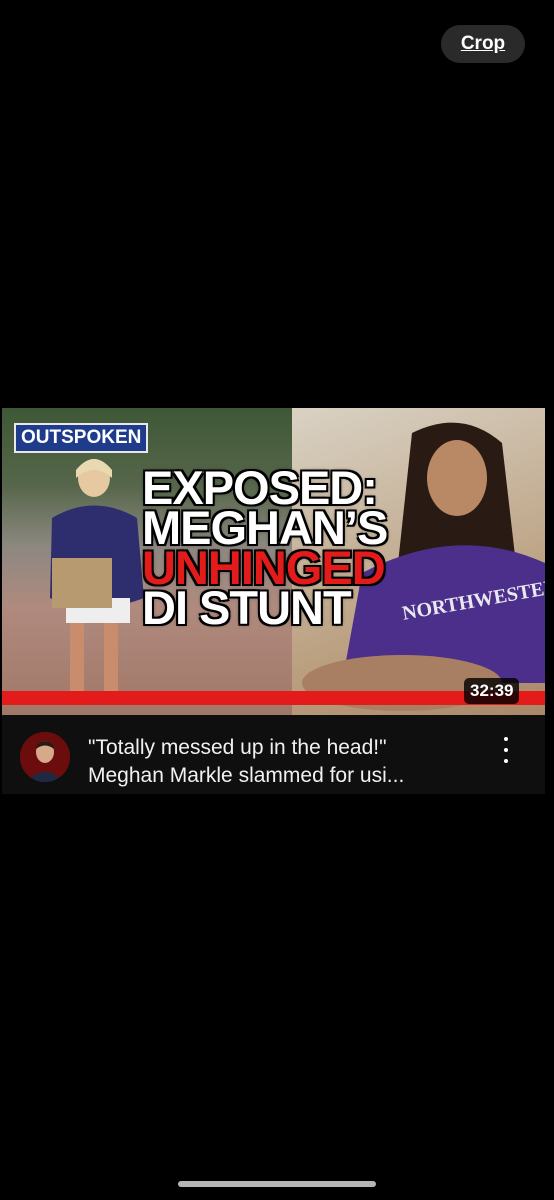 The height and width of the screenshot is (1200, 554). I want to click on channel-avatar, so click(45, 757).